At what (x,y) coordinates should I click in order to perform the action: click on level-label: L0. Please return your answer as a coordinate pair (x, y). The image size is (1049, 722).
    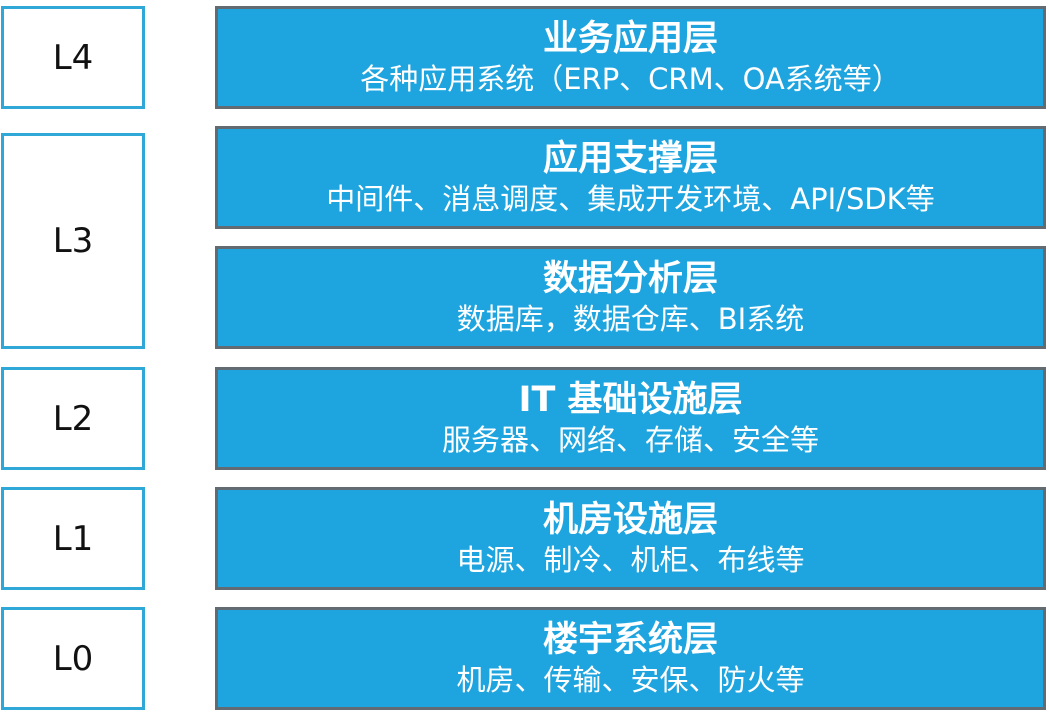
    Looking at the image, I should click on (73, 658).